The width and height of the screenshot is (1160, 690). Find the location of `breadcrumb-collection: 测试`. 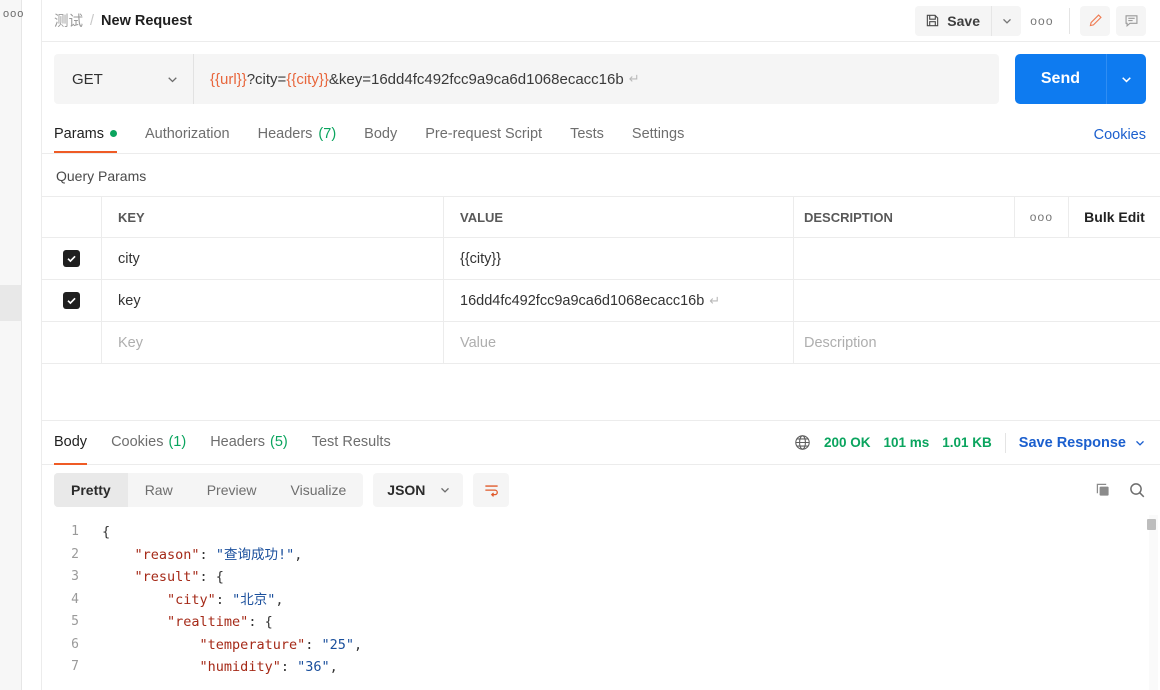

breadcrumb-collection: 测试 is located at coordinates (68, 20).